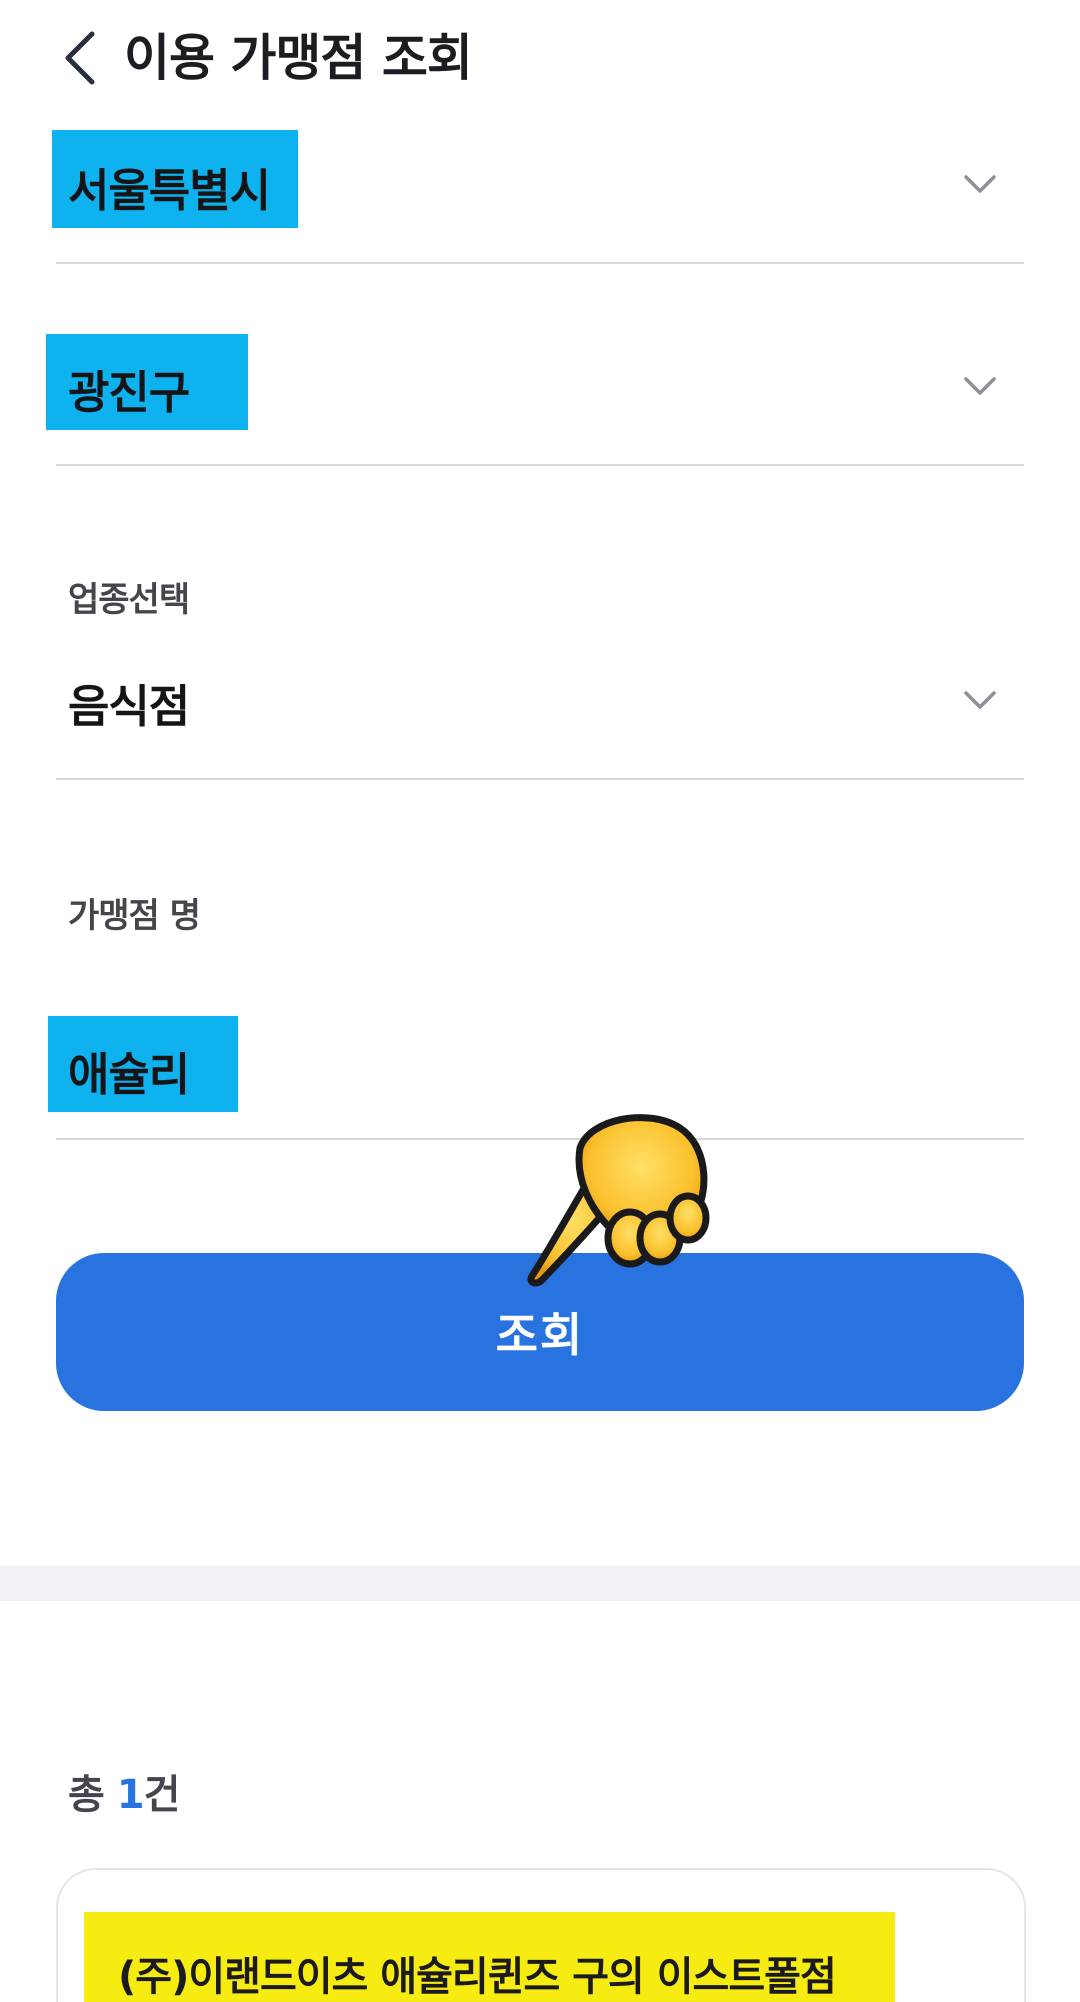 The width and height of the screenshot is (1080, 2002). What do you see at coordinates (92, 1795) in the screenshot?
I see `result-count-prefix: 총` at bounding box center [92, 1795].